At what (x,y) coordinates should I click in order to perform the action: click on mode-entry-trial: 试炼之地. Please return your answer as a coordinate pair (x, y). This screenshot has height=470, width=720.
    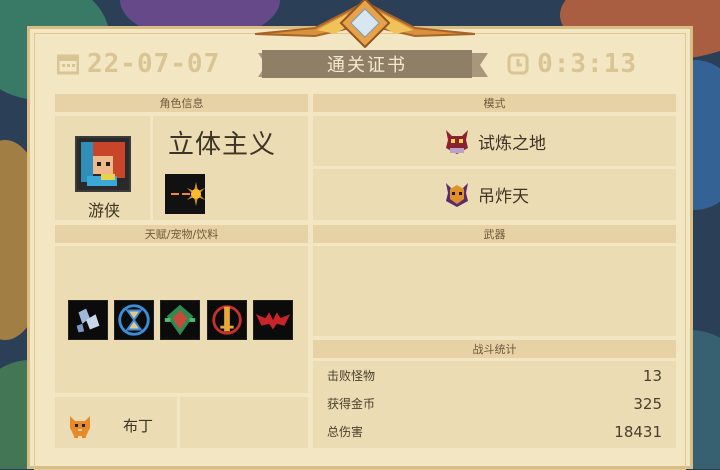
    Looking at the image, I should click on (494, 141).